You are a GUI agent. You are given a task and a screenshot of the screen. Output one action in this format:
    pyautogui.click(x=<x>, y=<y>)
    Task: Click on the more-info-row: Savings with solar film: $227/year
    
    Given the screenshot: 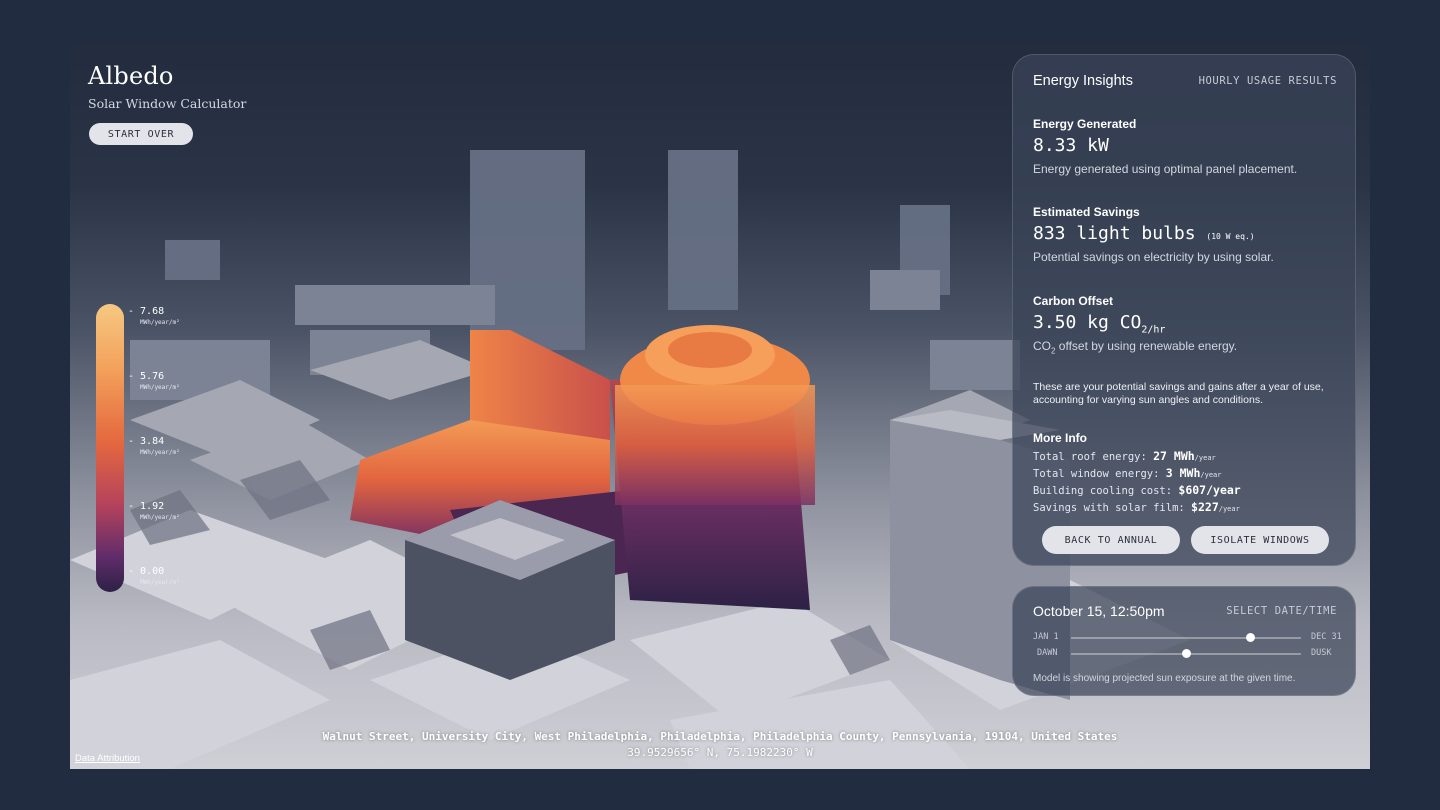 What is the action you would take?
    pyautogui.click(x=1136, y=507)
    